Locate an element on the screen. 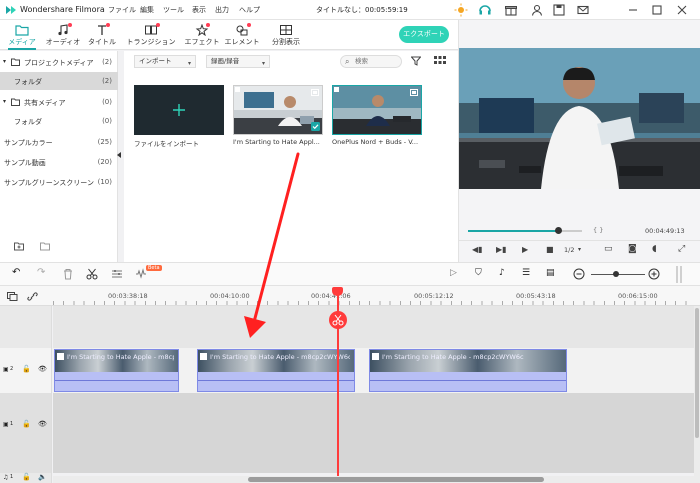  scissors-cut-icon is located at coordinates (92, 274).